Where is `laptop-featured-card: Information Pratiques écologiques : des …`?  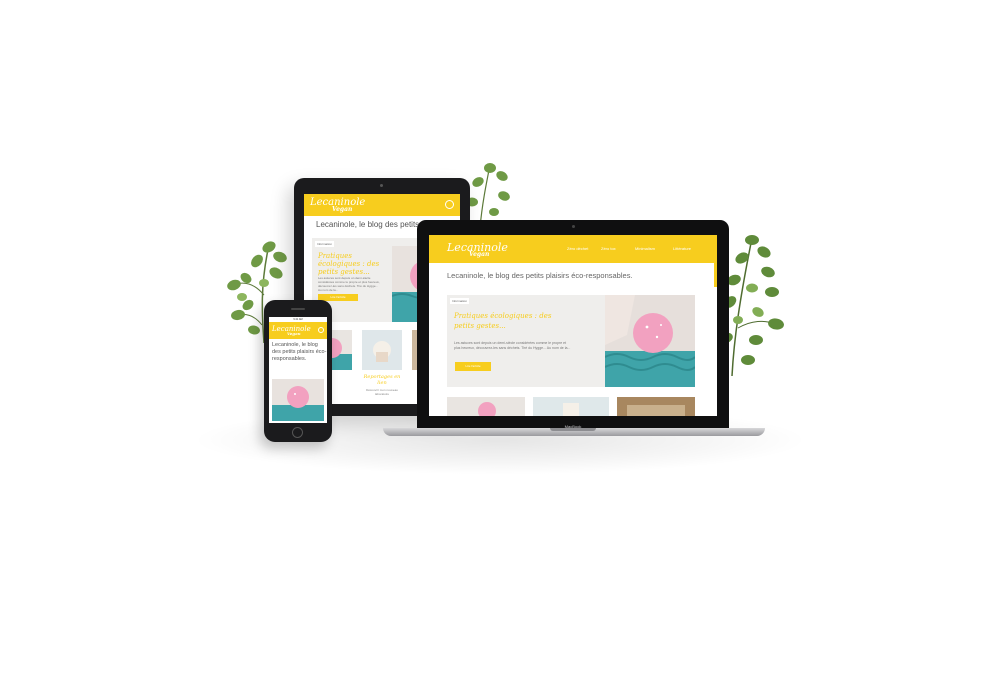 laptop-featured-card: Information Pratiques écologiques : des … is located at coordinates (526, 341).